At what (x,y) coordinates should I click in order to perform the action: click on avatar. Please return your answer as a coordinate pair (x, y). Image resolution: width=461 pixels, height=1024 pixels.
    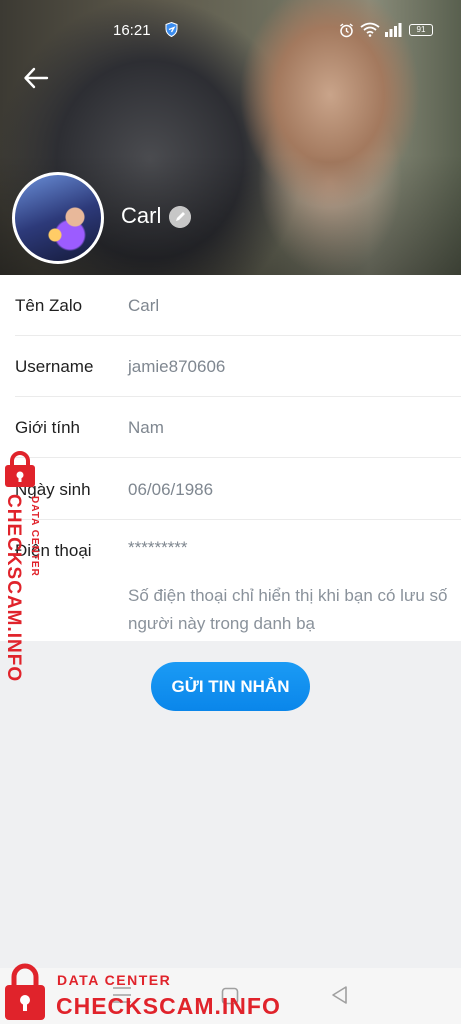
    Looking at the image, I should click on (58, 218).